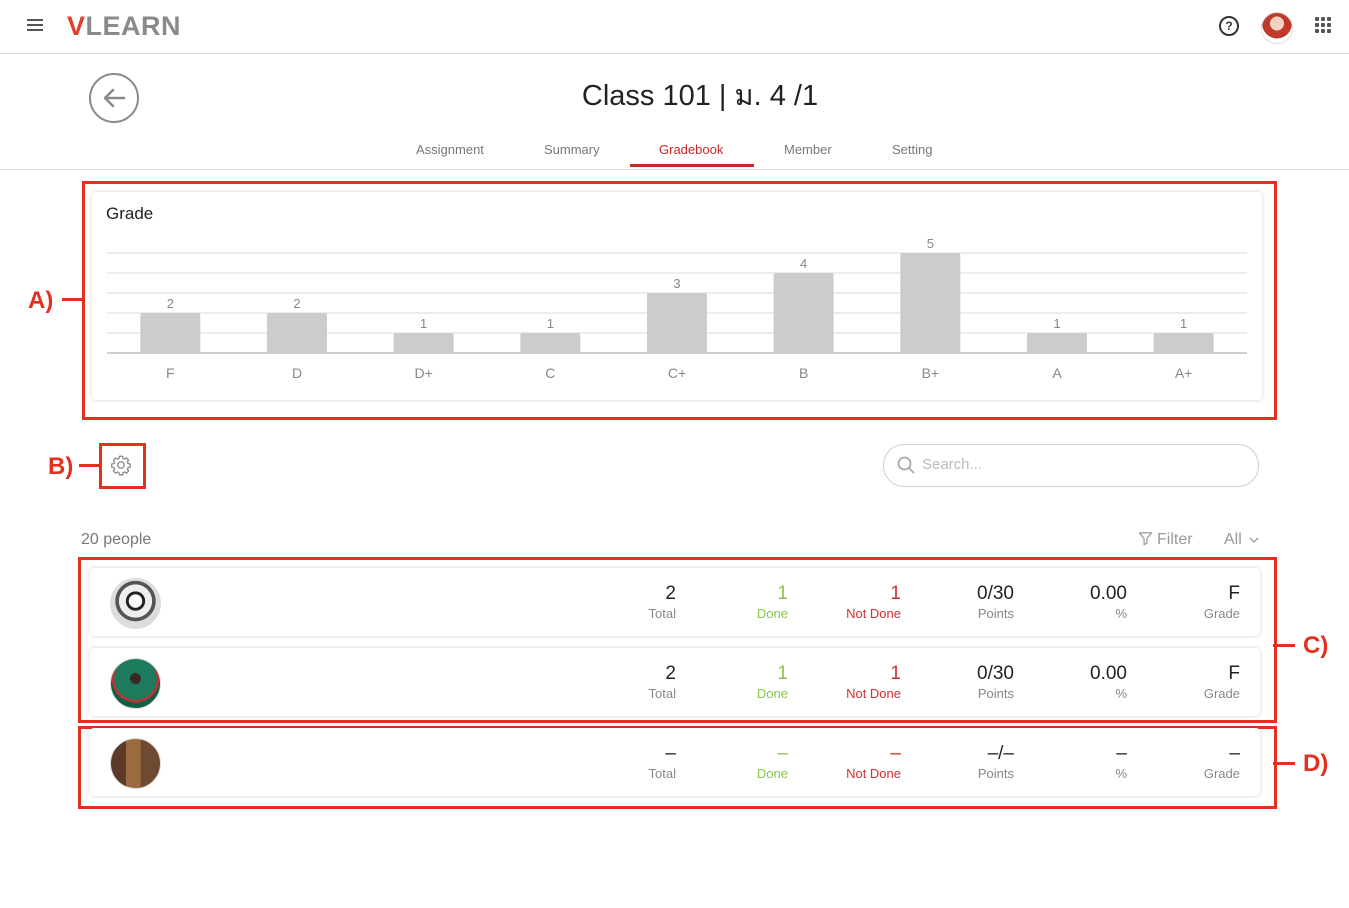 This screenshot has height=908, width=1349. Describe the element at coordinates (170, 333) in the screenshot. I see `bar-F` at that location.